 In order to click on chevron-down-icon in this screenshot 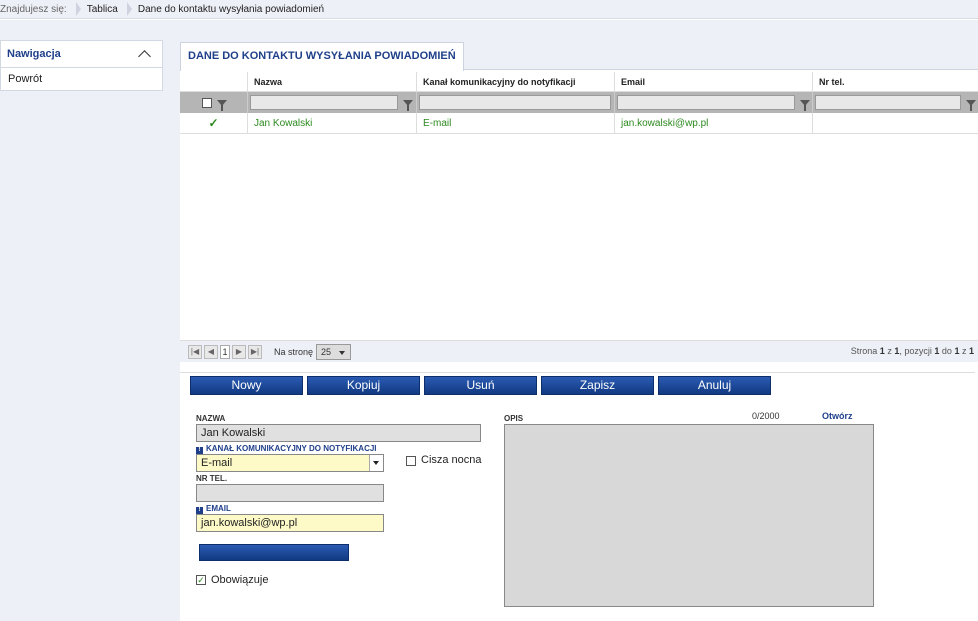, I will do `click(376, 463)`.